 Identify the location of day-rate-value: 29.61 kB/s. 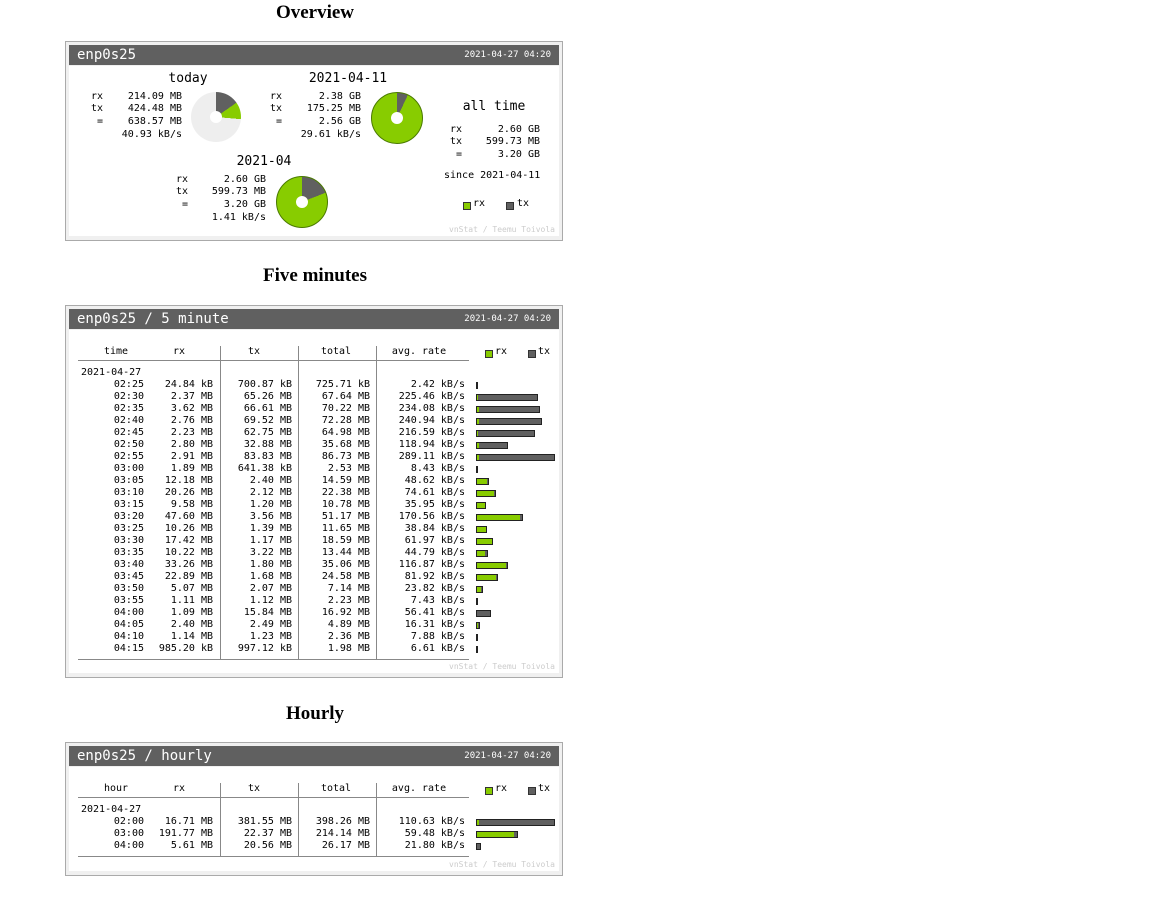
(330, 134).